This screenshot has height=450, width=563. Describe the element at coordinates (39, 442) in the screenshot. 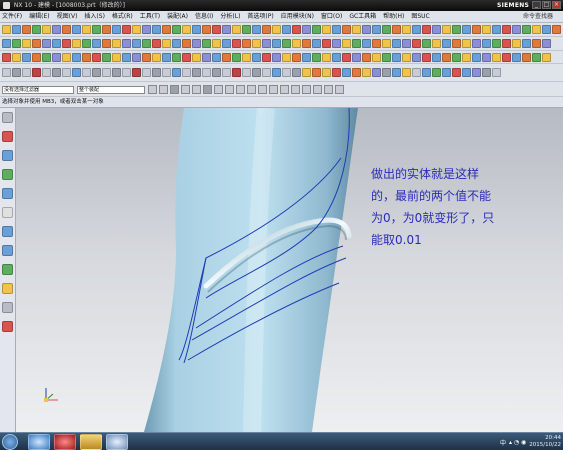

I see `taskbar-app-qq` at that location.